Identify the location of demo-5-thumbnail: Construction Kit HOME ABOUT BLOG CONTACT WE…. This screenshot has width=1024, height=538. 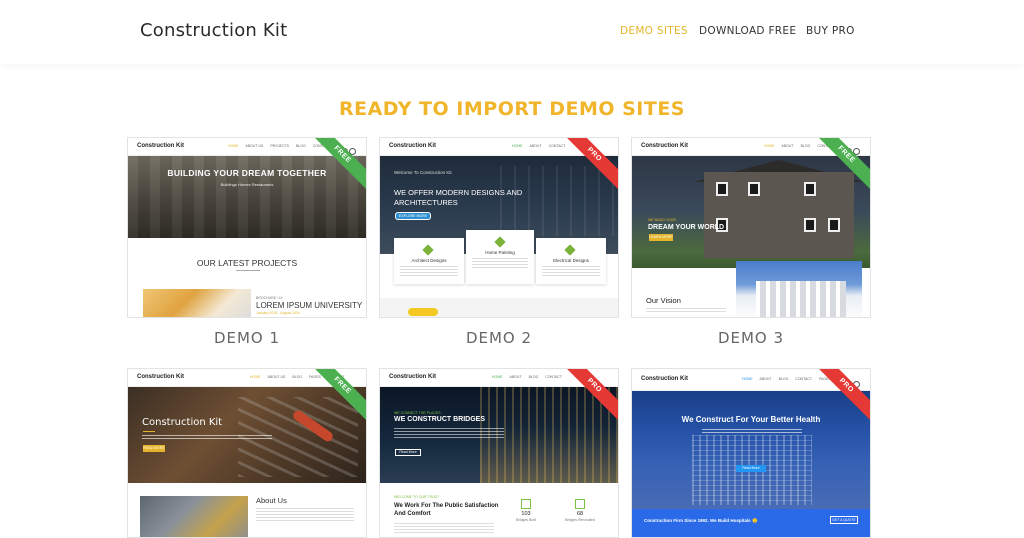
(499, 453).